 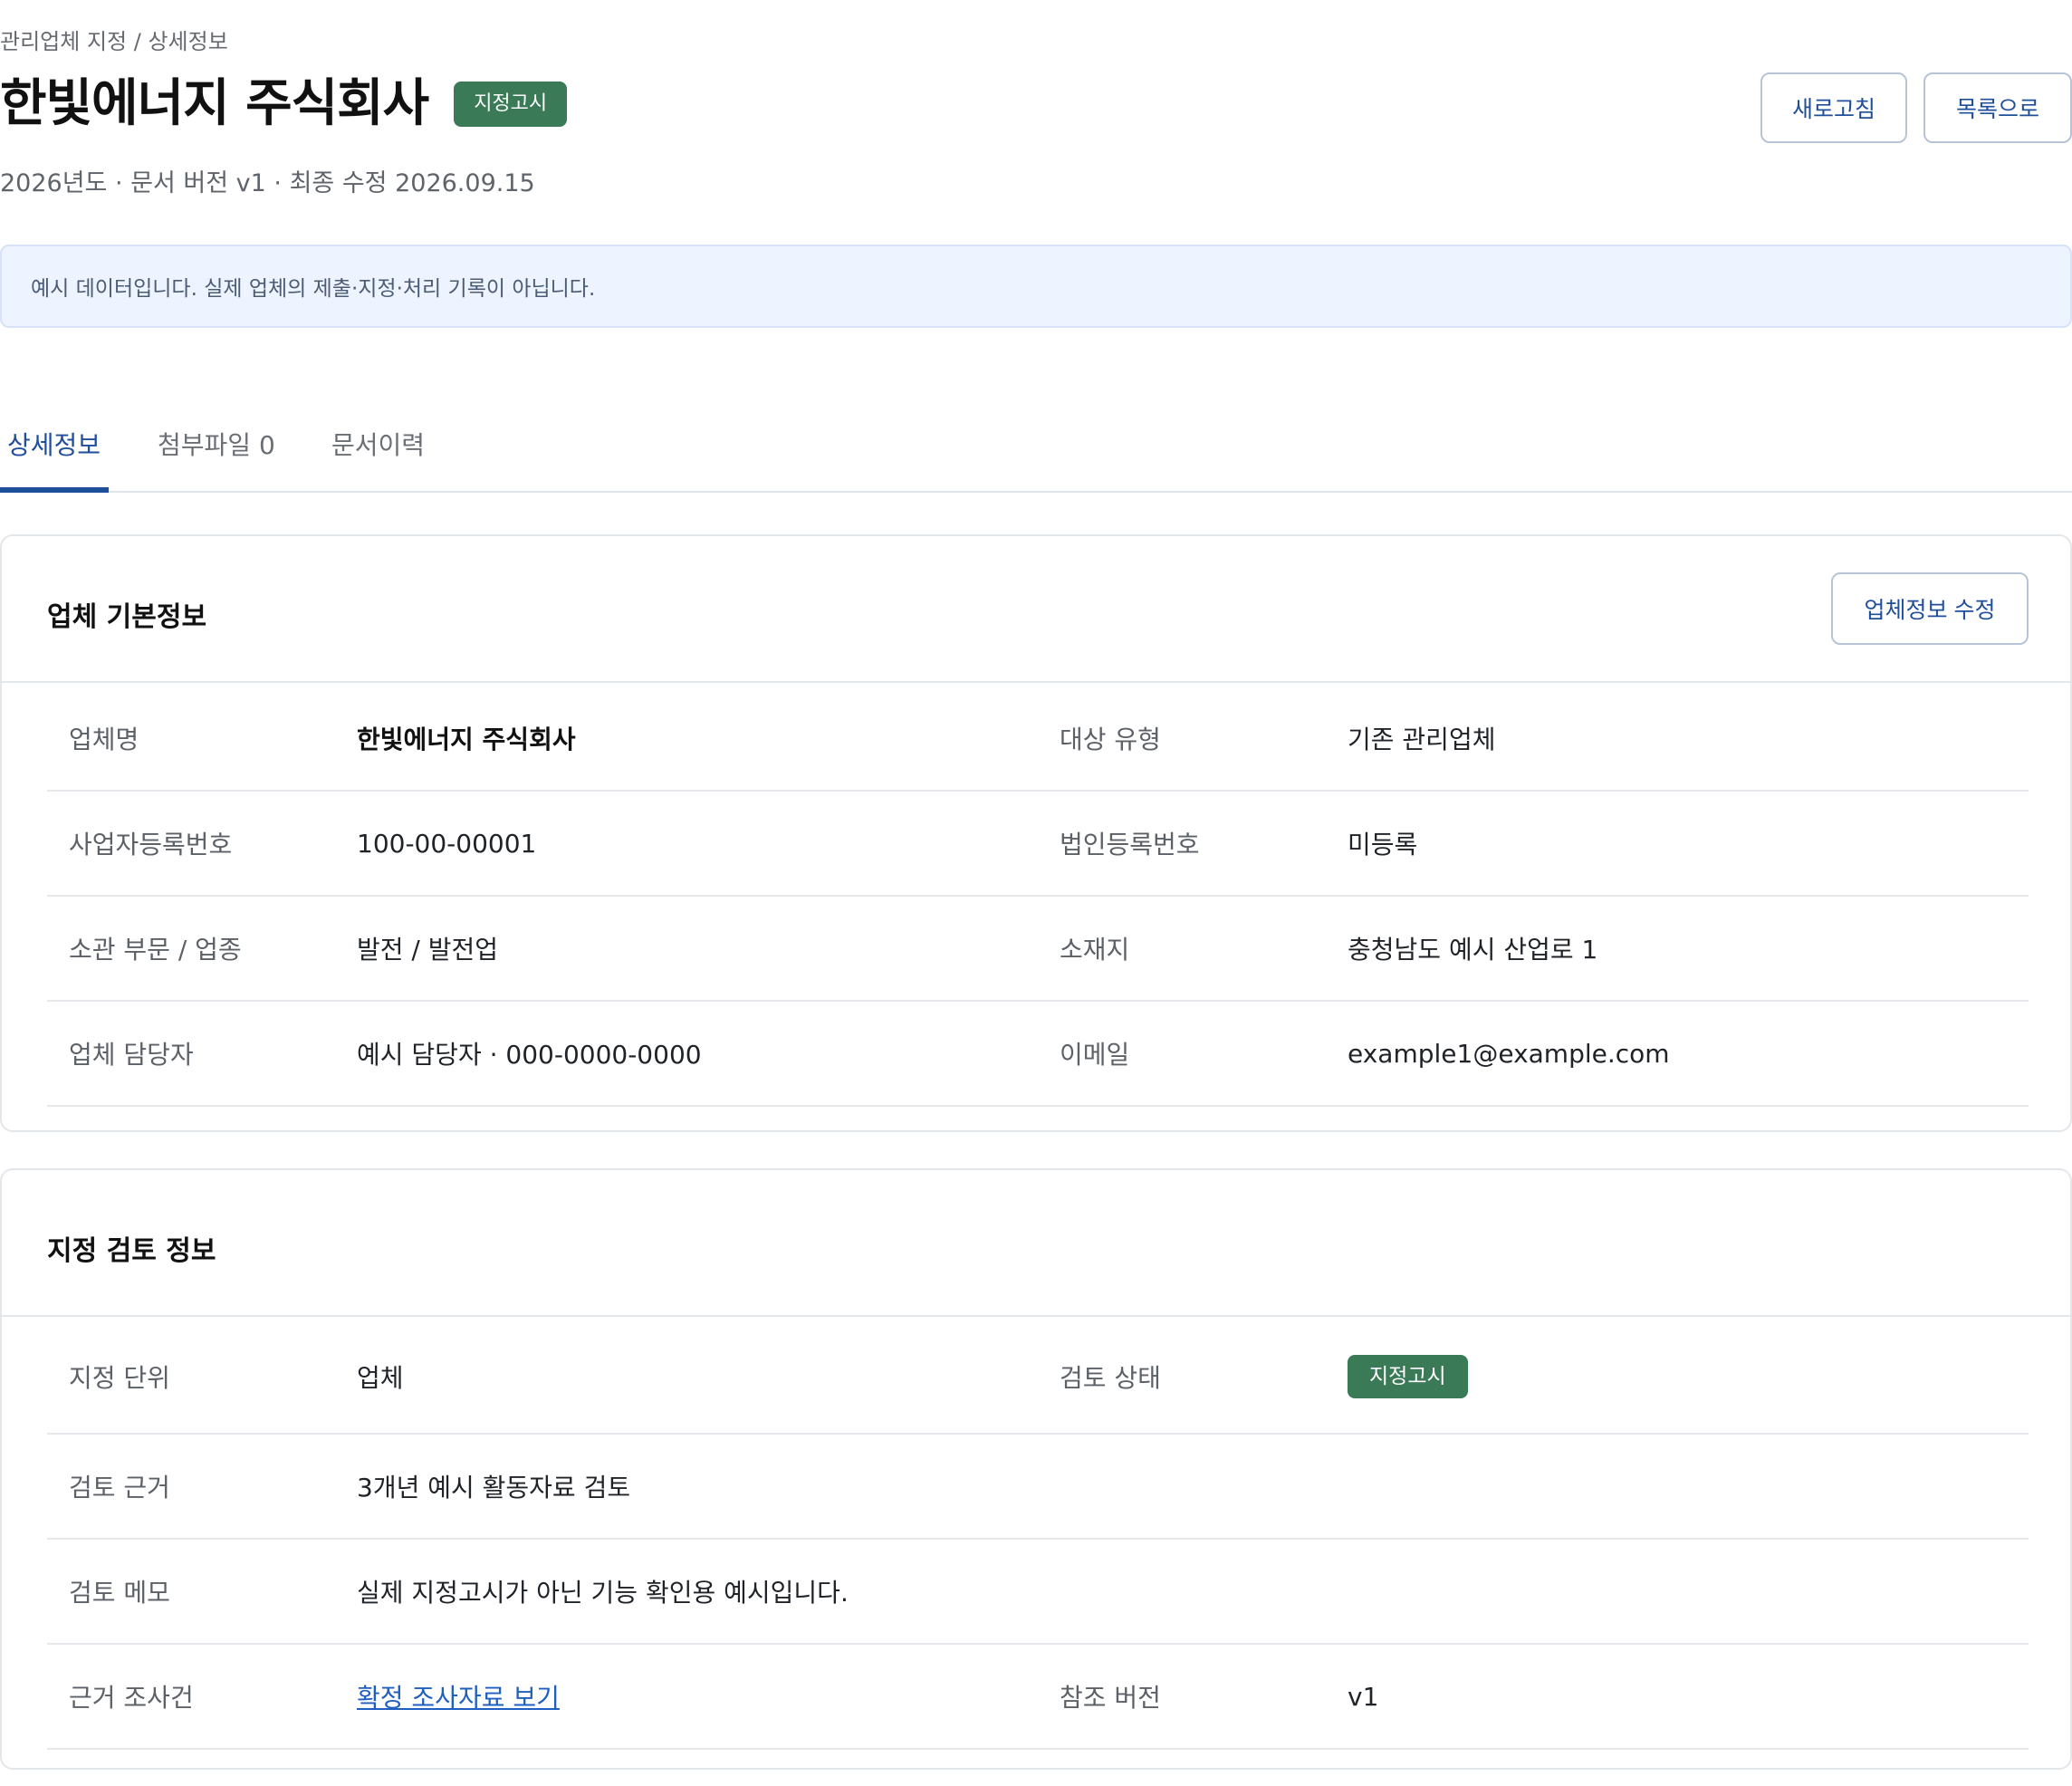 I want to click on field-label: 검토 상태, so click(x=1110, y=1378).